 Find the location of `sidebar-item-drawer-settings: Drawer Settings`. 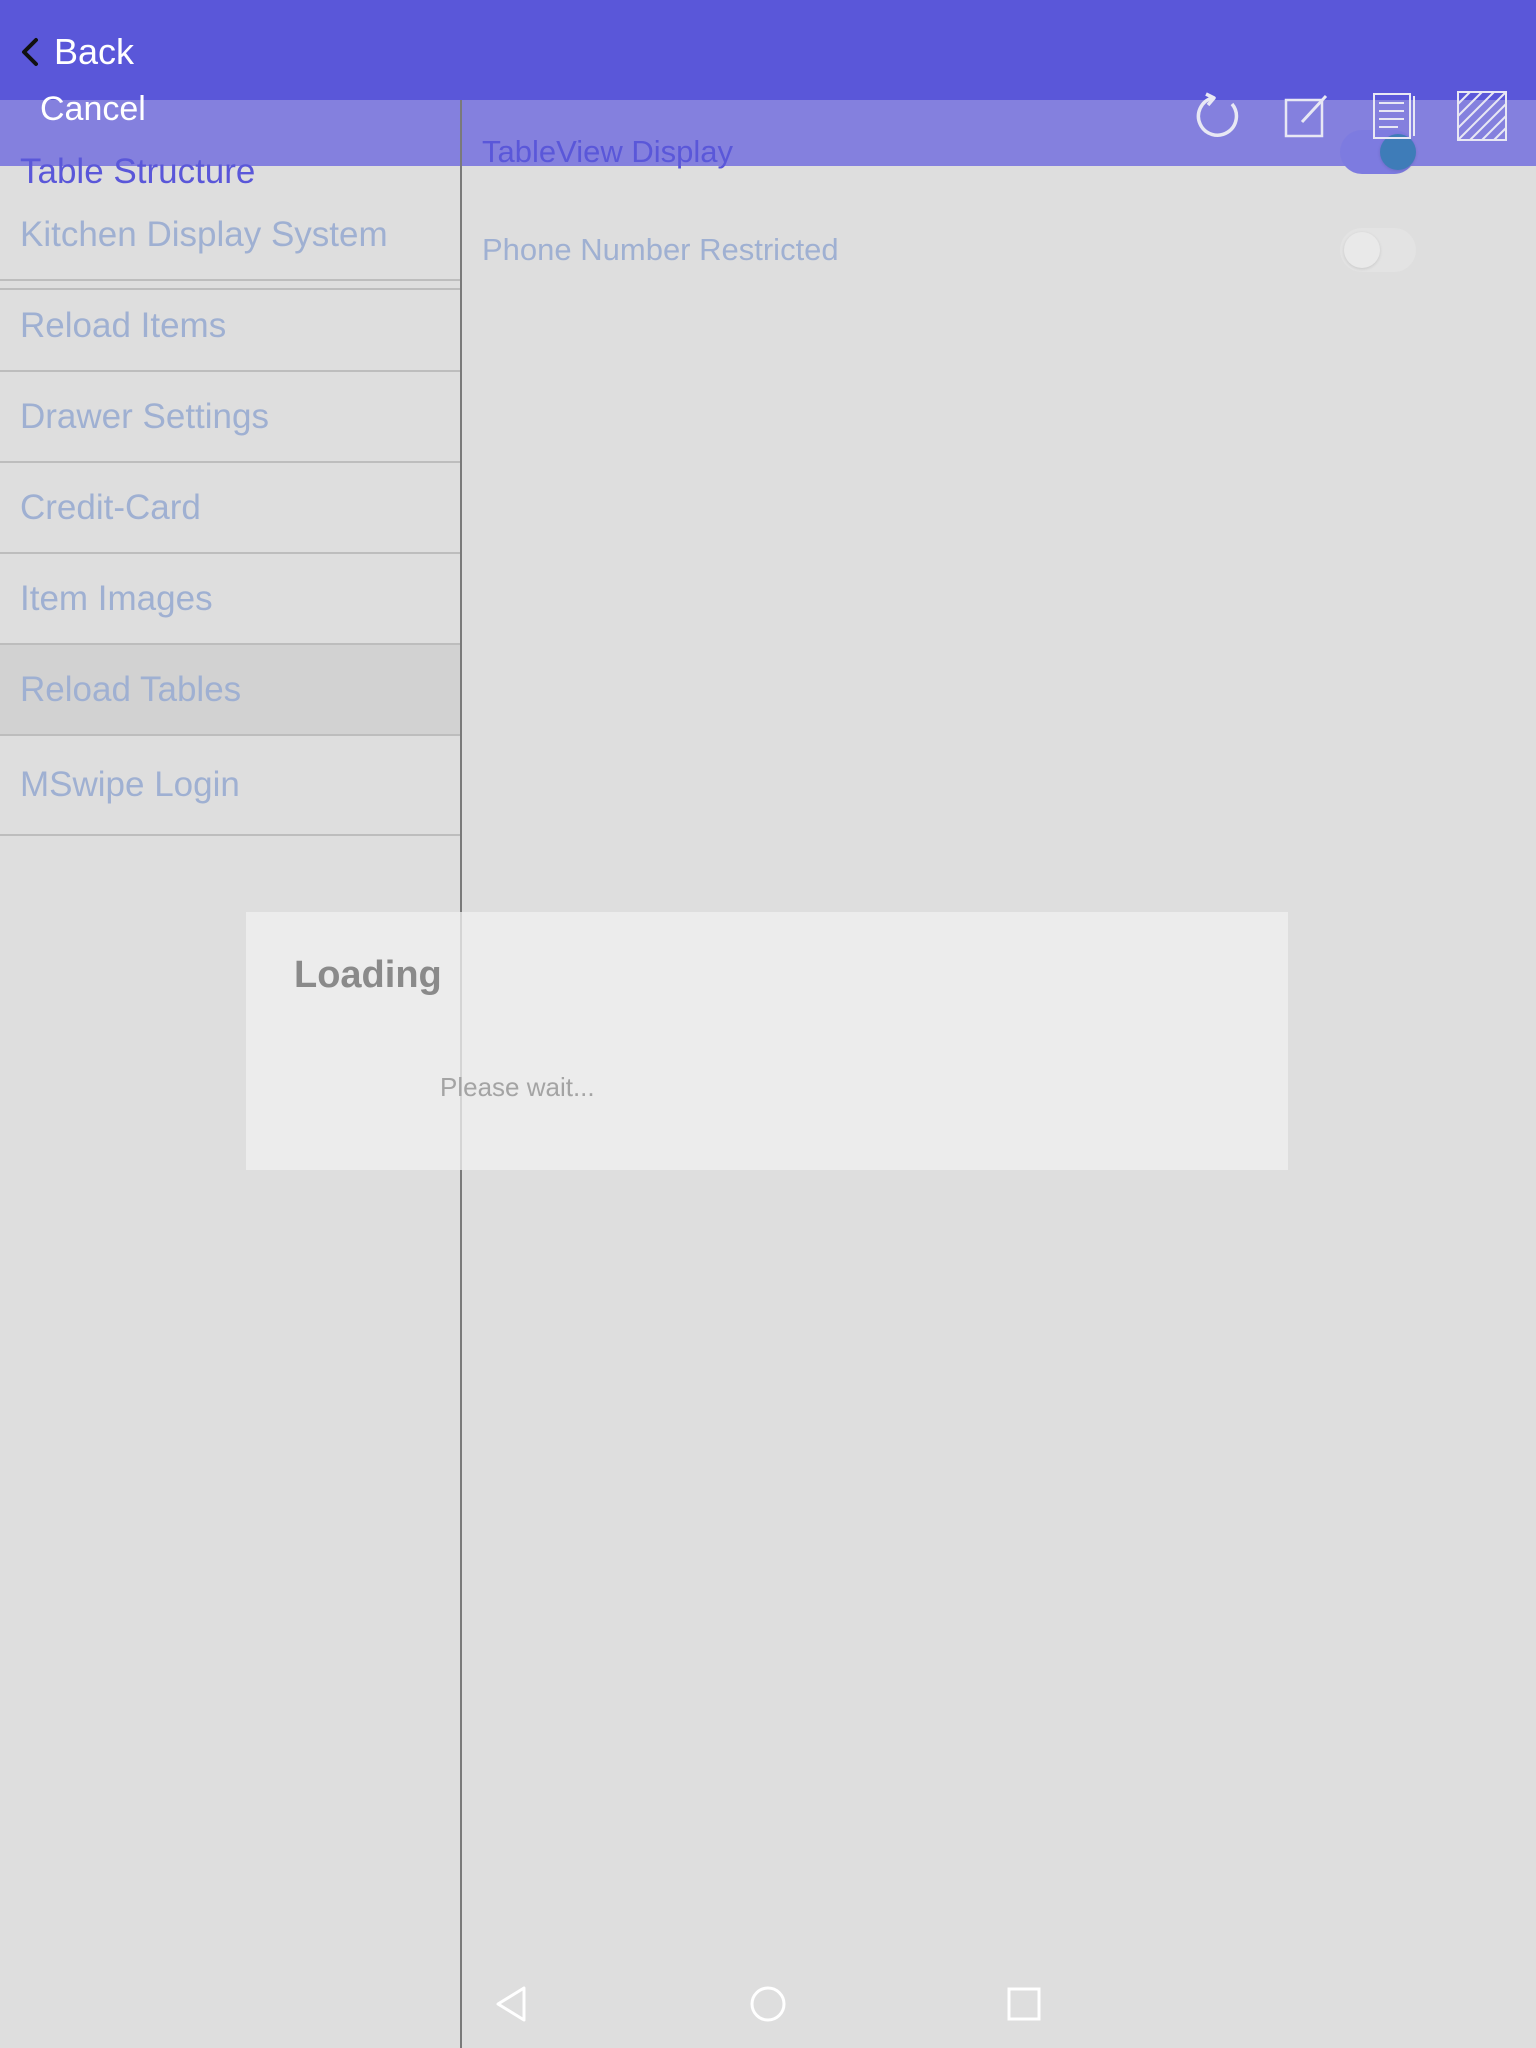

sidebar-item-drawer-settings: Drawer Settings is located at coordinates (230, 417).